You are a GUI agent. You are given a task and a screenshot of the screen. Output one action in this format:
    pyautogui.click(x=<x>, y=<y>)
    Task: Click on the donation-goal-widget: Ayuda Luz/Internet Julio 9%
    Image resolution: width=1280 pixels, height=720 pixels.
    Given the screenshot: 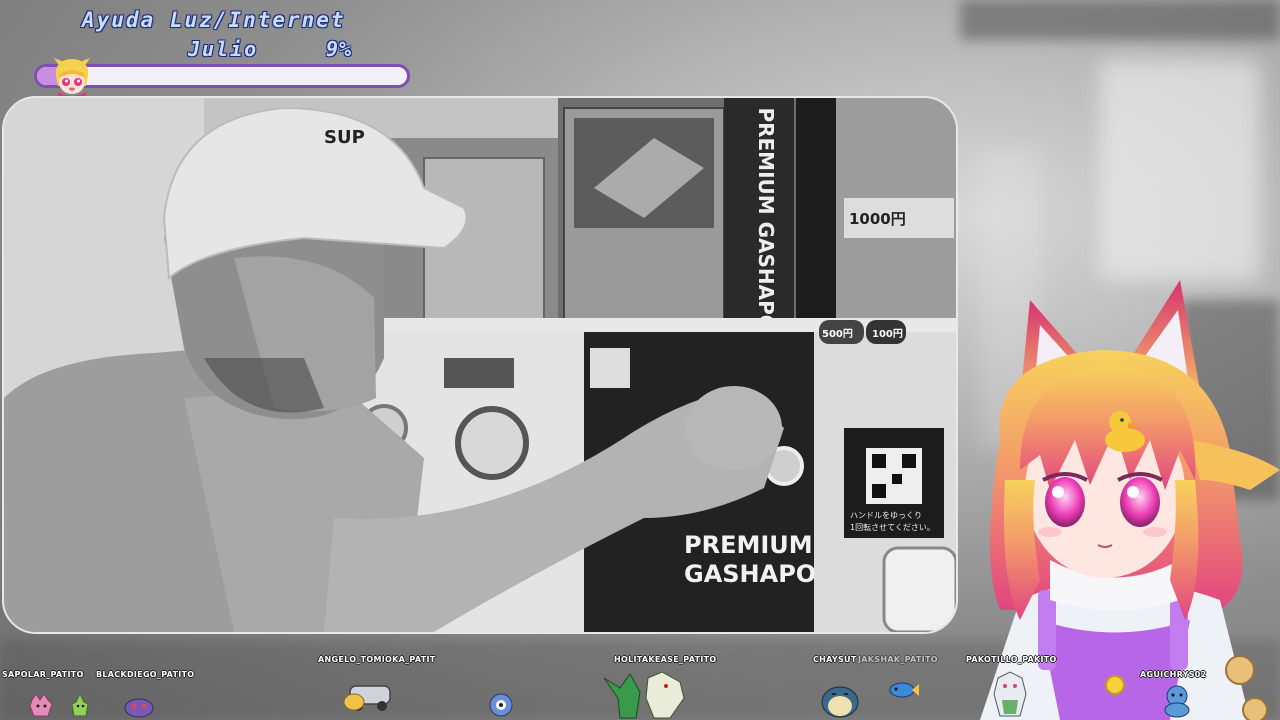 What is the action you would take?
    pyautogui.click(x=224, y=51)
    